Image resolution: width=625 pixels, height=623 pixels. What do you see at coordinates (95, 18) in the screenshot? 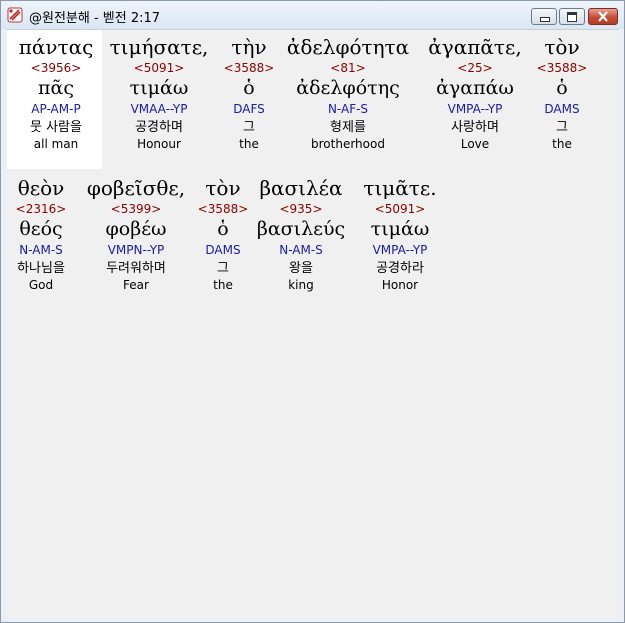
I see `window-title: @원전분해 - 벧전 2:17` at bounding box center [95, 18].